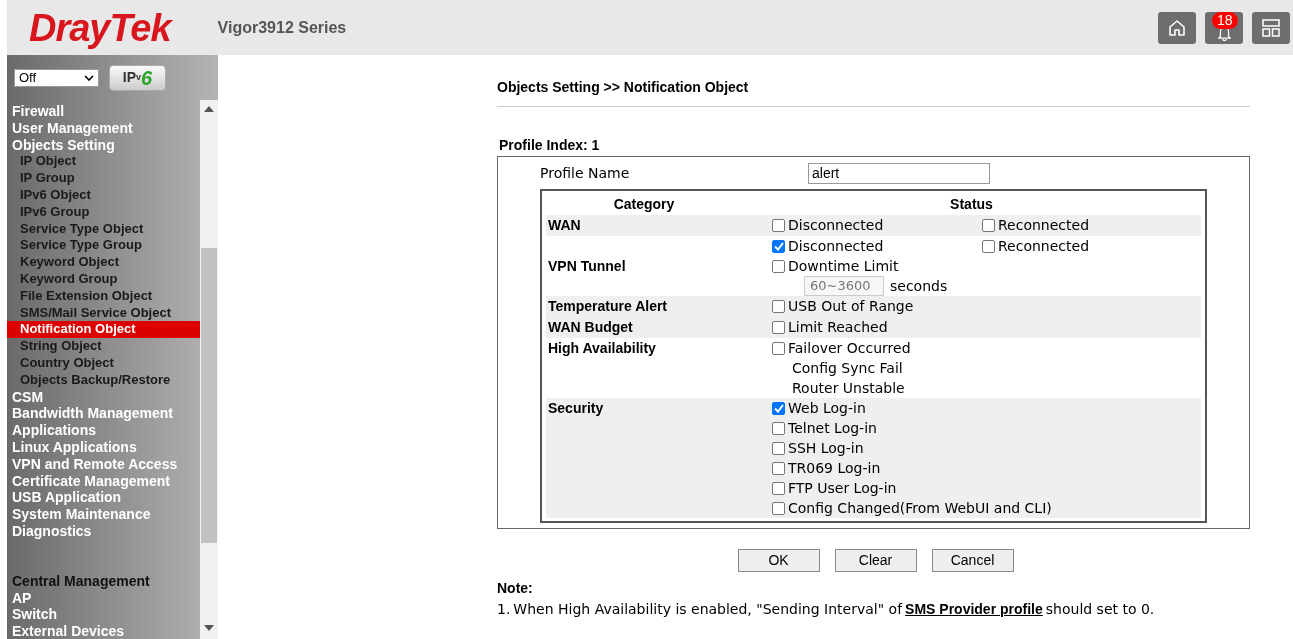  I want to click on field-label: Profile Name, so click(585, 173).